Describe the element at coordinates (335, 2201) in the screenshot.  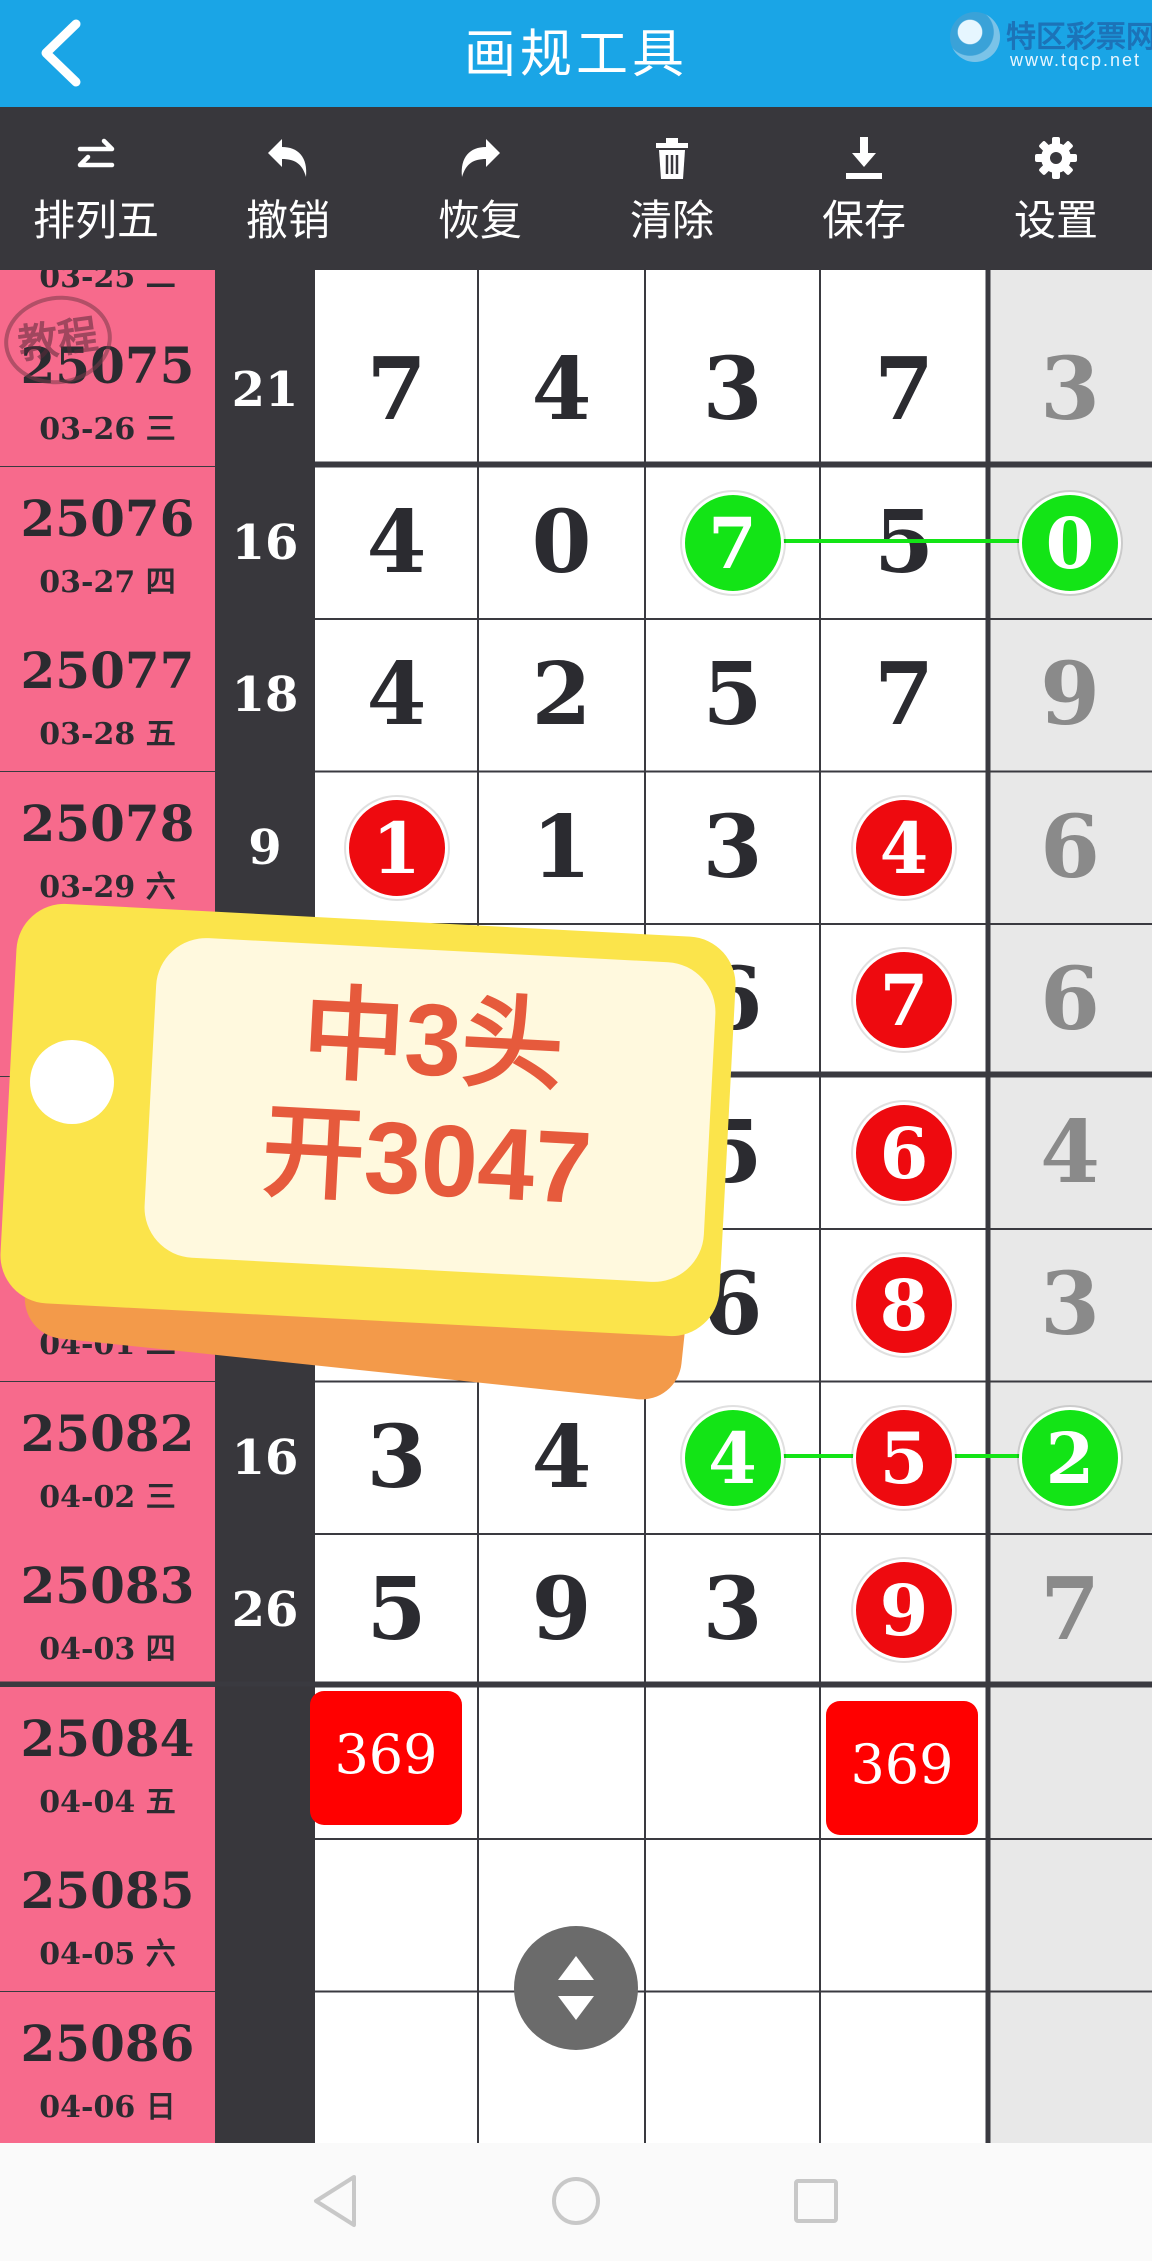
I see `nav-back-icon` at that location.